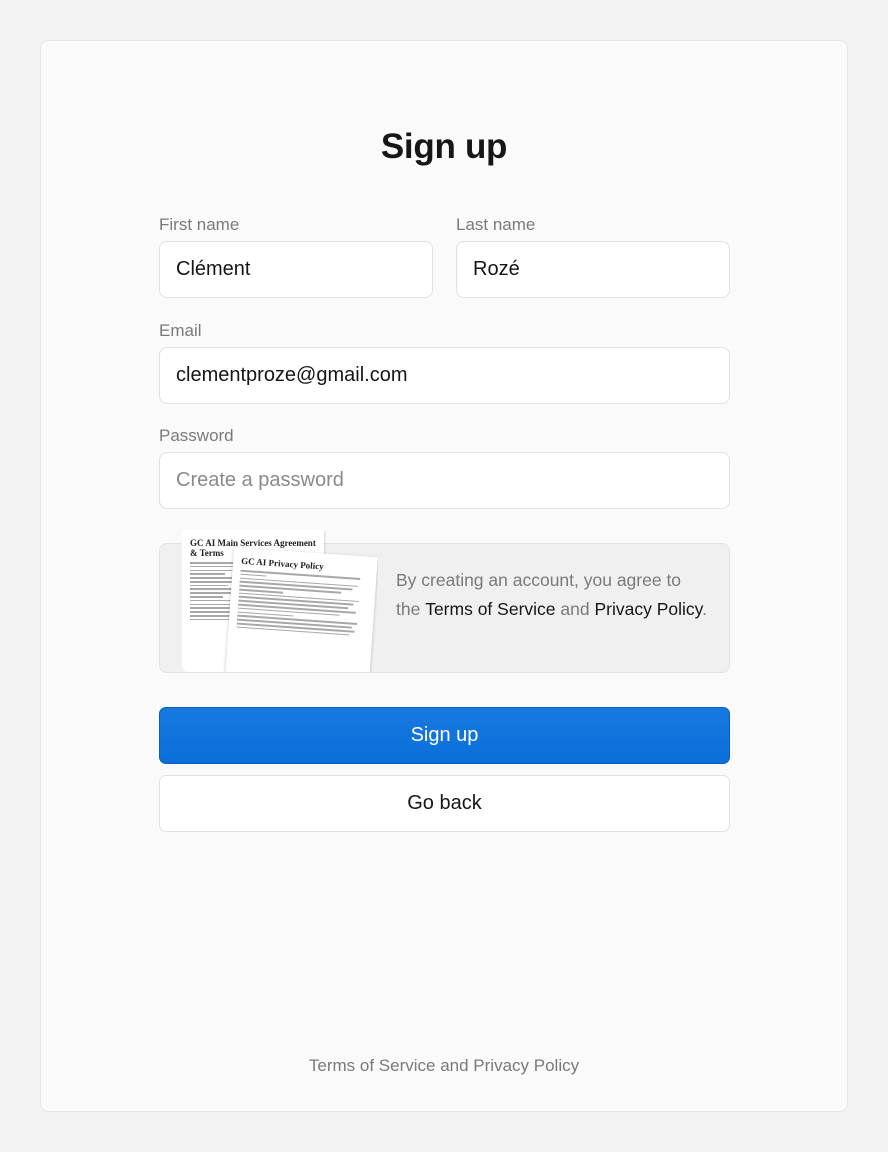 The image size is (888, 1152). Describe the element at coordinates (444, 803) in the screenshot. I see `go-back-button: Go back` at that location.